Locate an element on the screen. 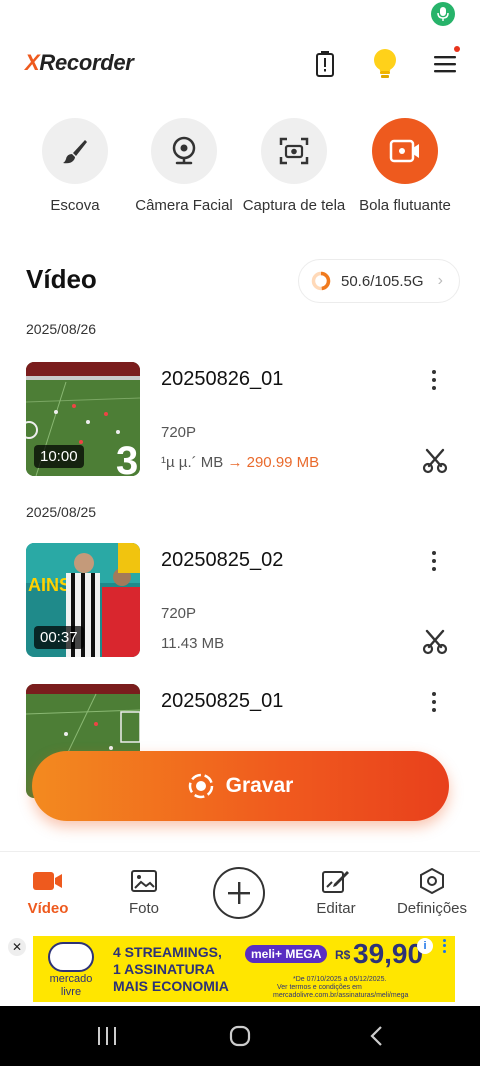  video-thumbnail: AINS 00:37 is located at coordinates (83, 600).